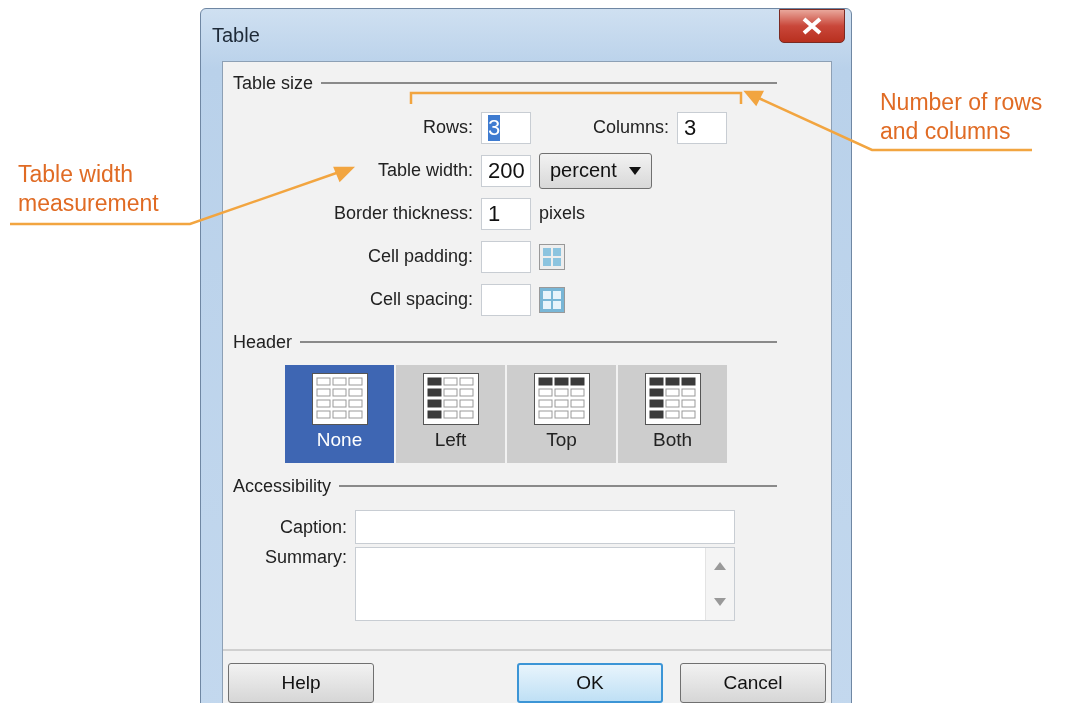  What do you see at coordinates (420, 299) in the screenshot?
I see `field-label: Cell spacing:` at bounding box center [420, 299].